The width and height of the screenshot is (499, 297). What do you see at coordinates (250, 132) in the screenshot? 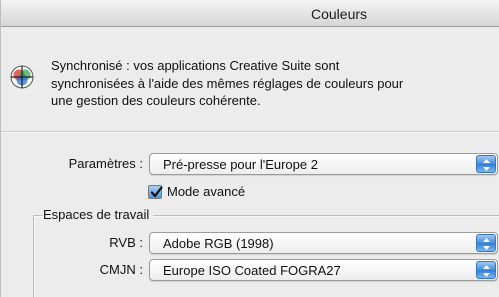
I see `divider-highlight` at bounding box center [250, 132].